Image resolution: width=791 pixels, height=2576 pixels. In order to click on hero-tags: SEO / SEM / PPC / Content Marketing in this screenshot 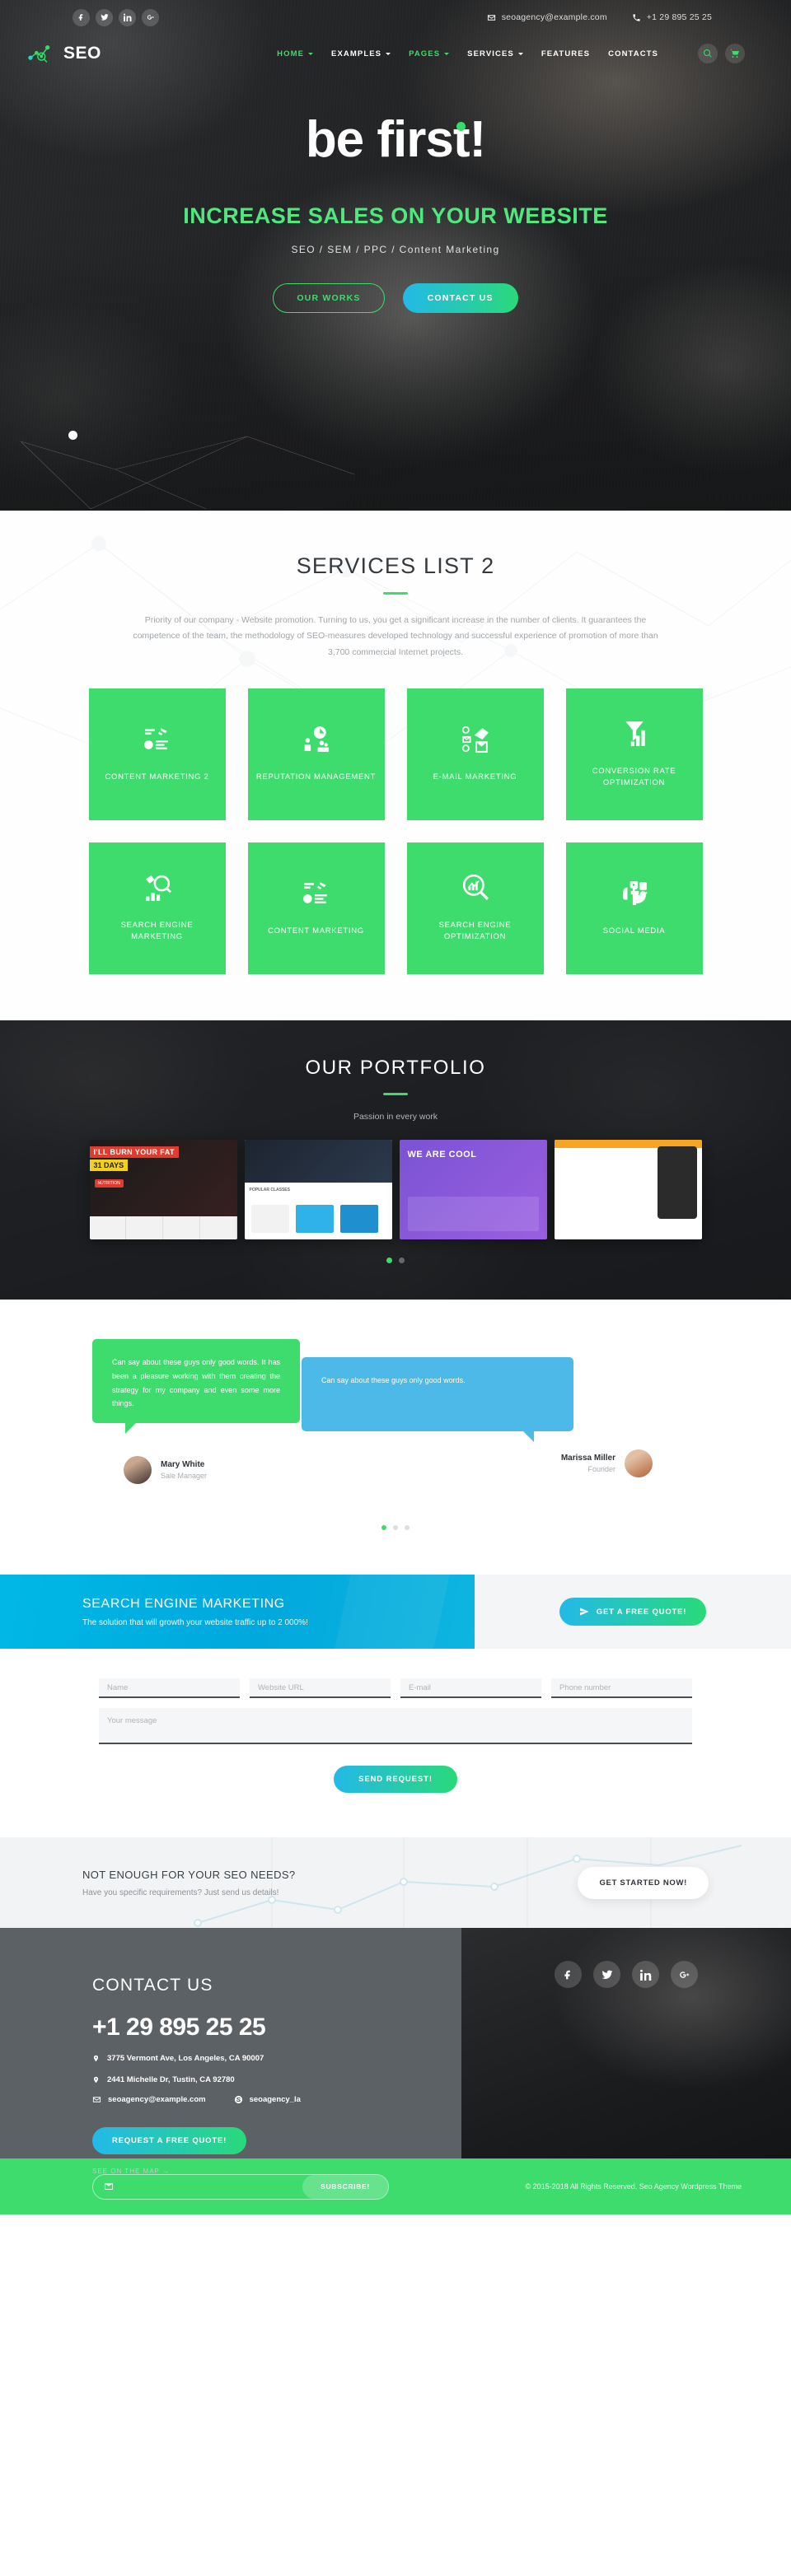, I will do `click(395, 249)`.